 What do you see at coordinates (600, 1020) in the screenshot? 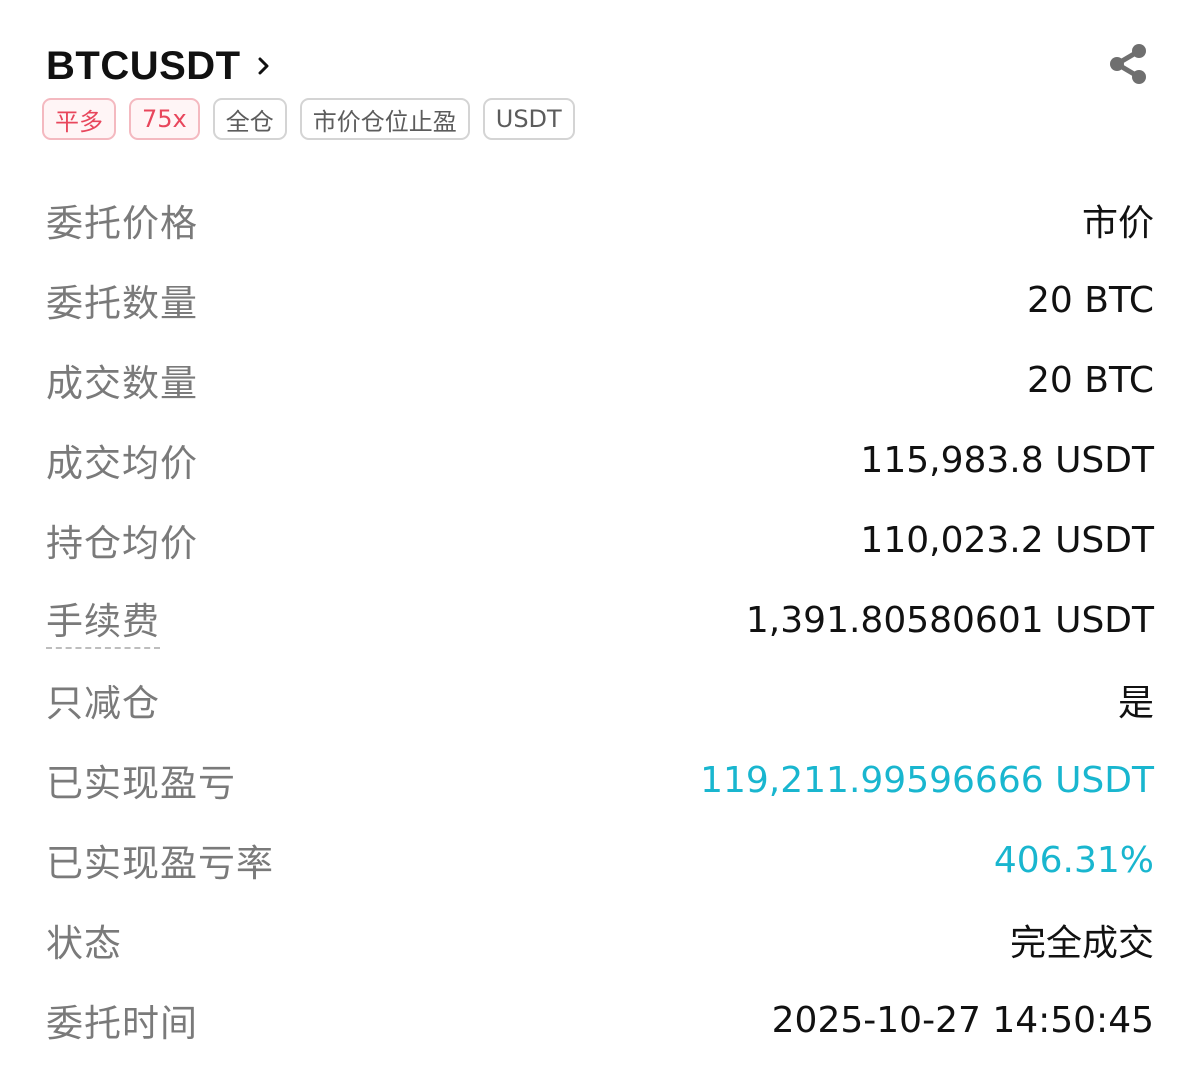
I see `detail-row-order-time: 委托时间 2025-10-27 14:50:45` at bounding box center [600, 1020].